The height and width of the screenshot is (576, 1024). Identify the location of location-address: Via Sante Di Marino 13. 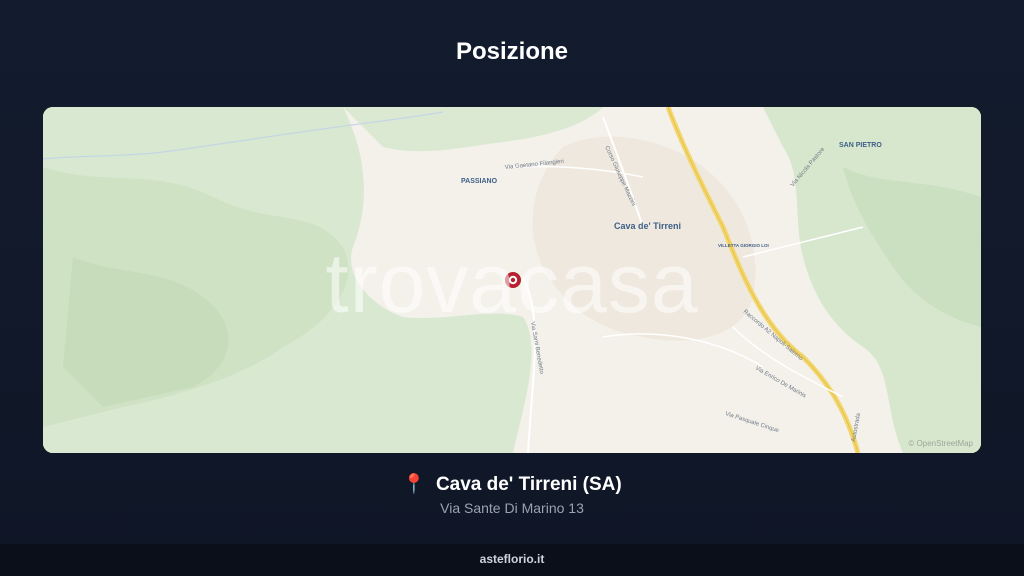
(512, 508).